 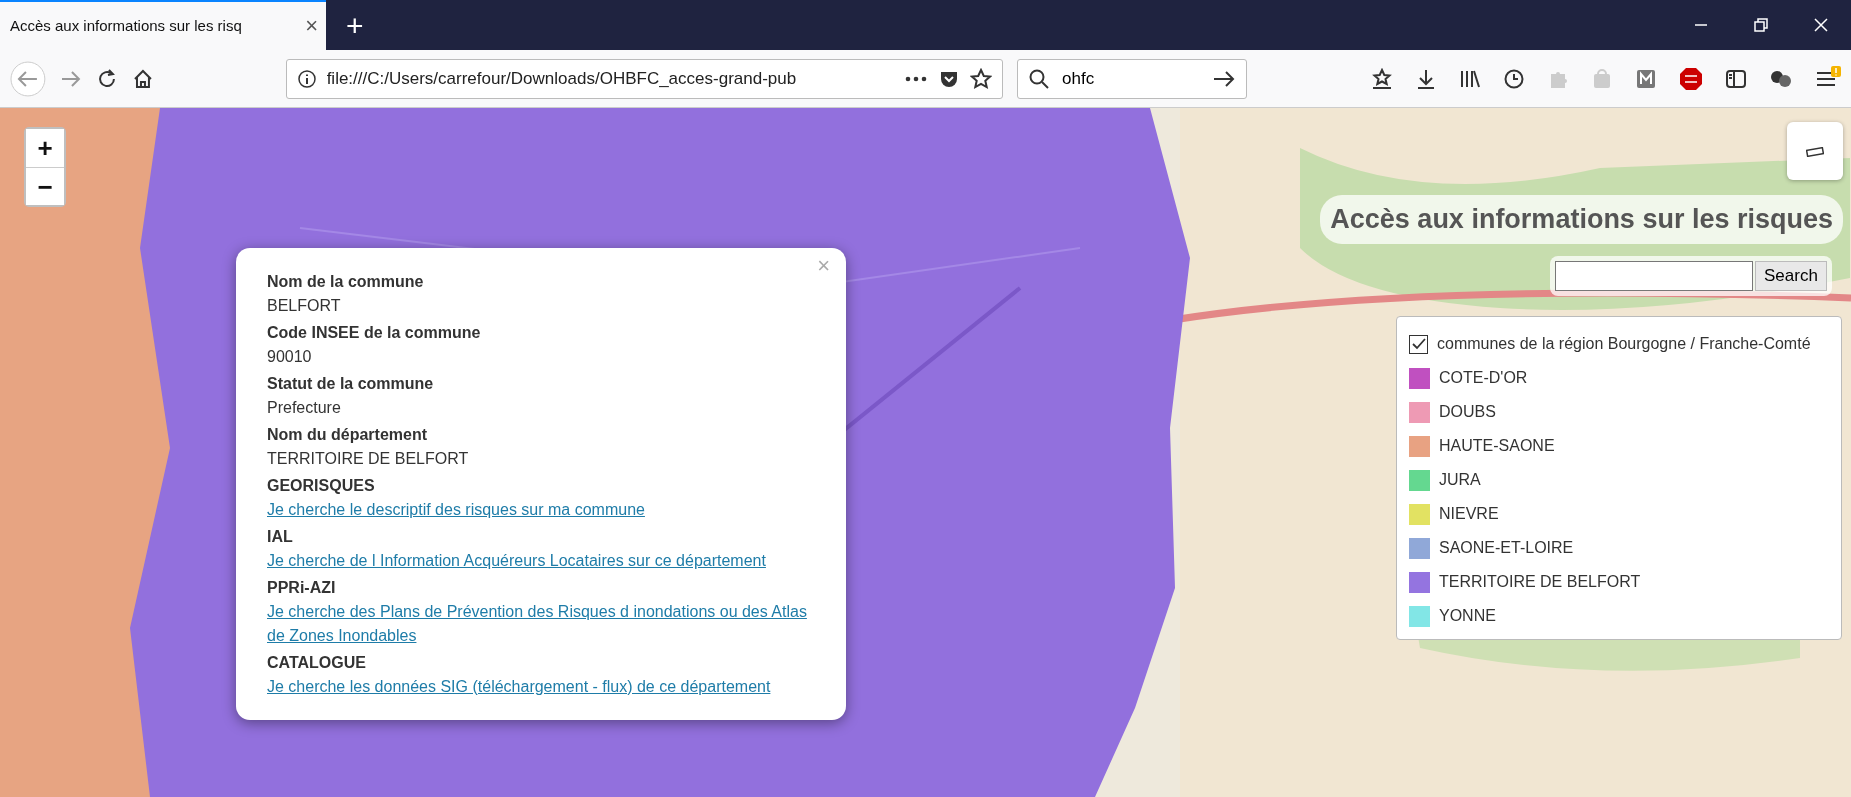 What do you see at coordinates (539, 624) in the screenshot?
I see `field-link: Je cherche des Plans de Prévention des Risques d inondations ou des Atlas de Zones Inondables` at bounding box center [539, 624].